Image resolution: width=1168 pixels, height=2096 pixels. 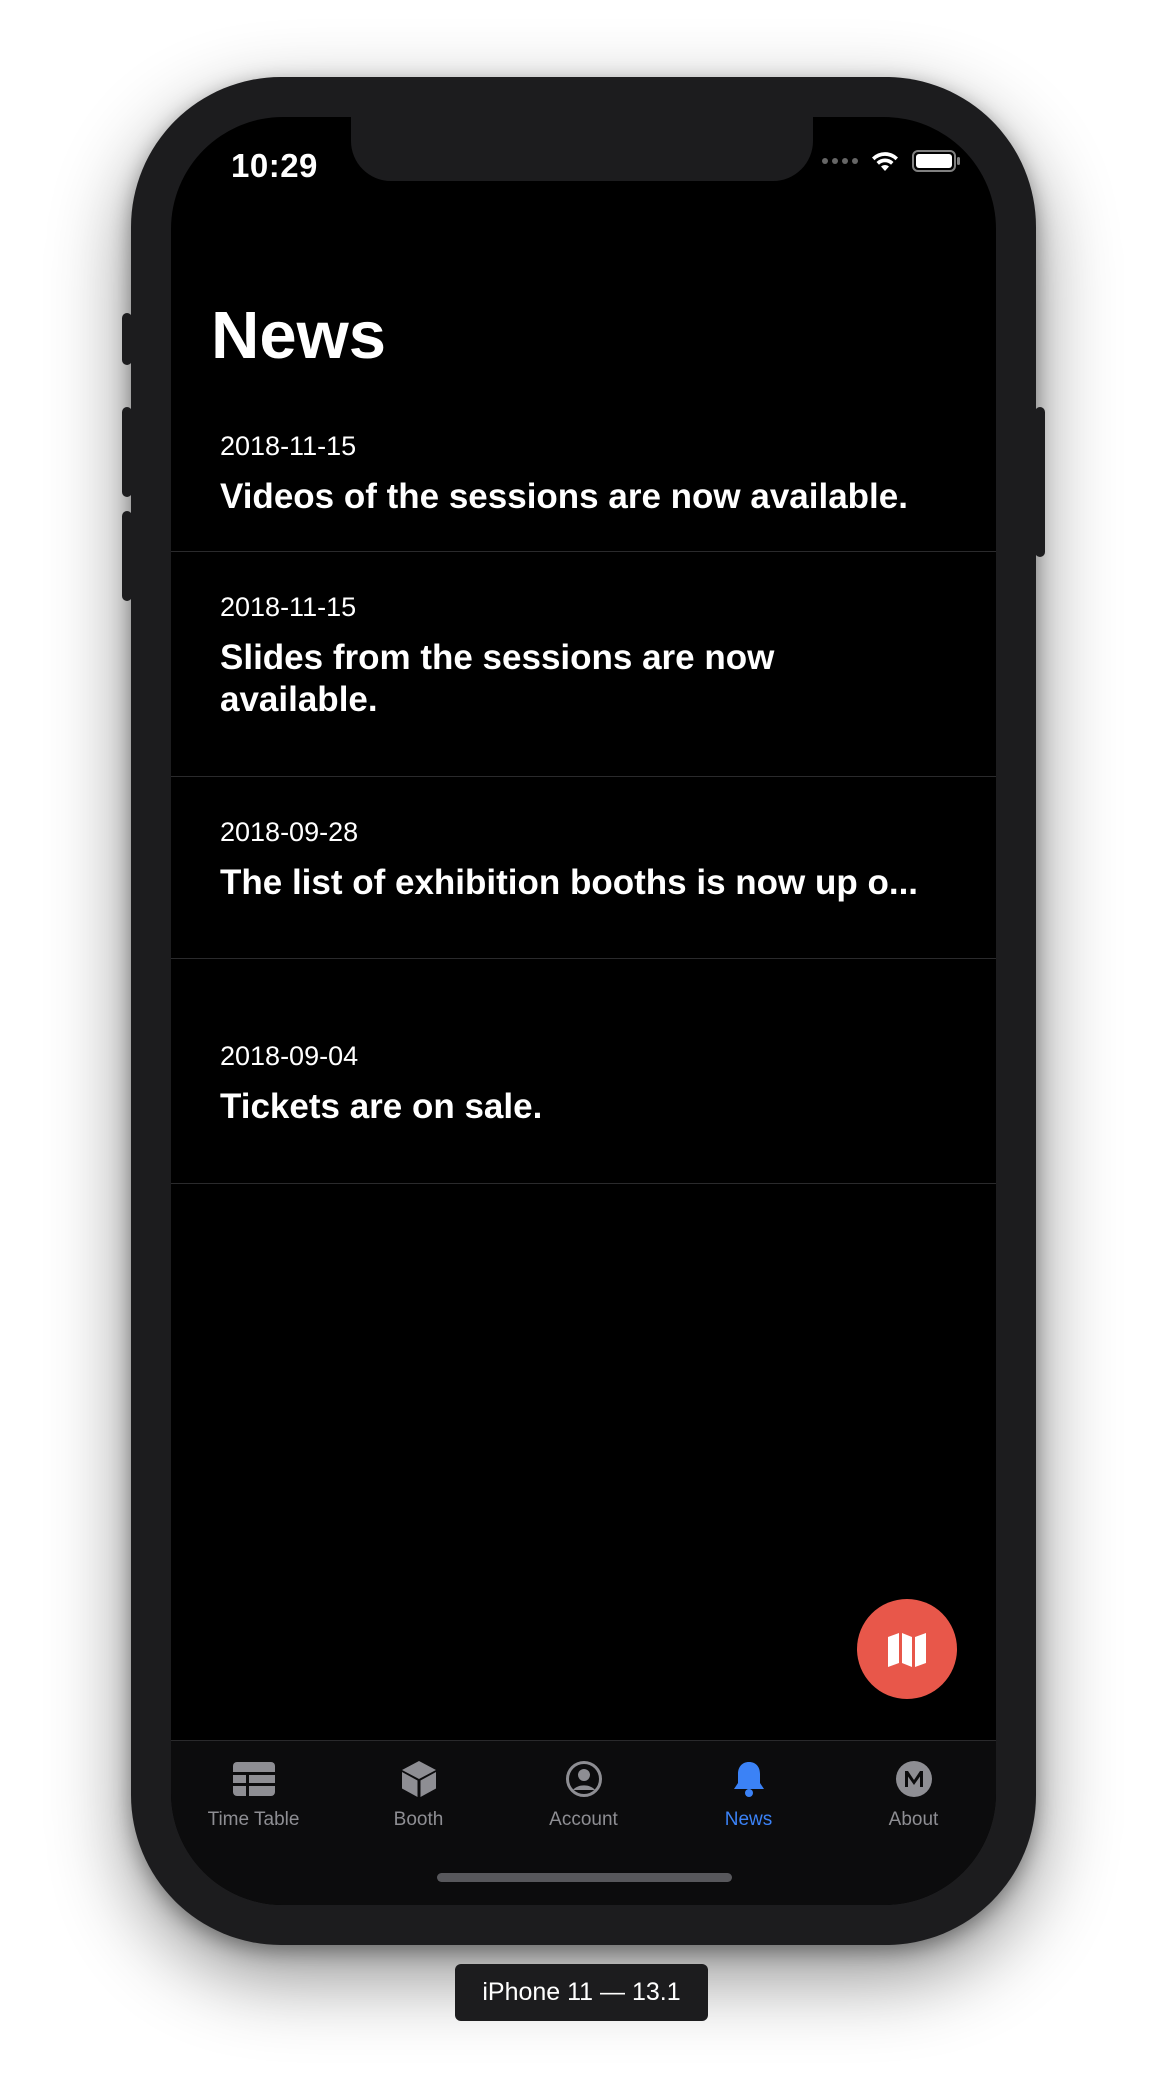 I want to click on power-button, so click(x=1040, y=482).